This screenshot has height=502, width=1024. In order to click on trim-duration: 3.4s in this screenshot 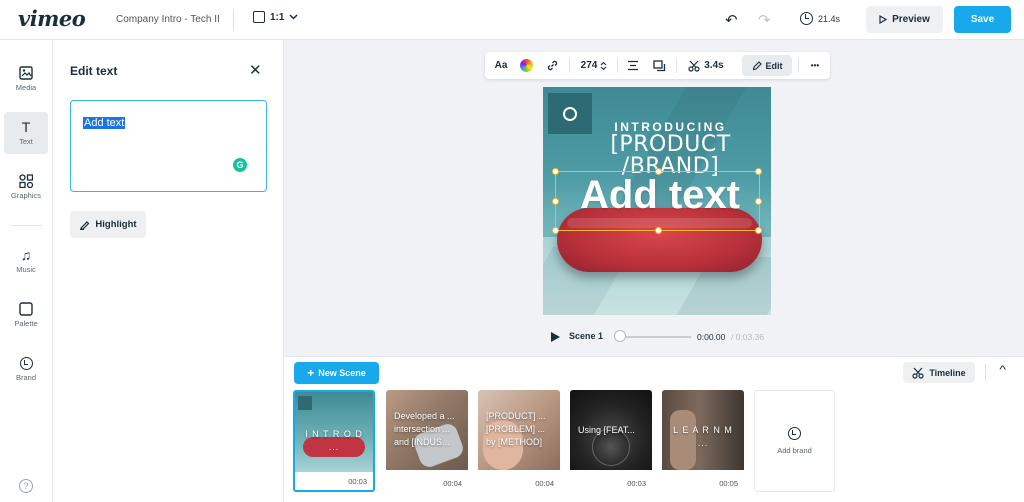, I will do `click(714, 65)`.